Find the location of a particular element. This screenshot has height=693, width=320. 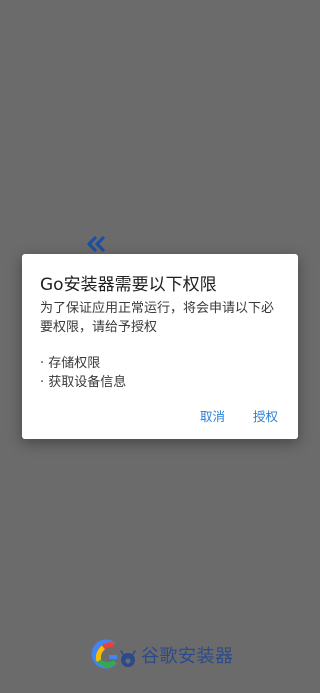

dialog-actions: 取消 授权 is located at coordinates (239, 415).